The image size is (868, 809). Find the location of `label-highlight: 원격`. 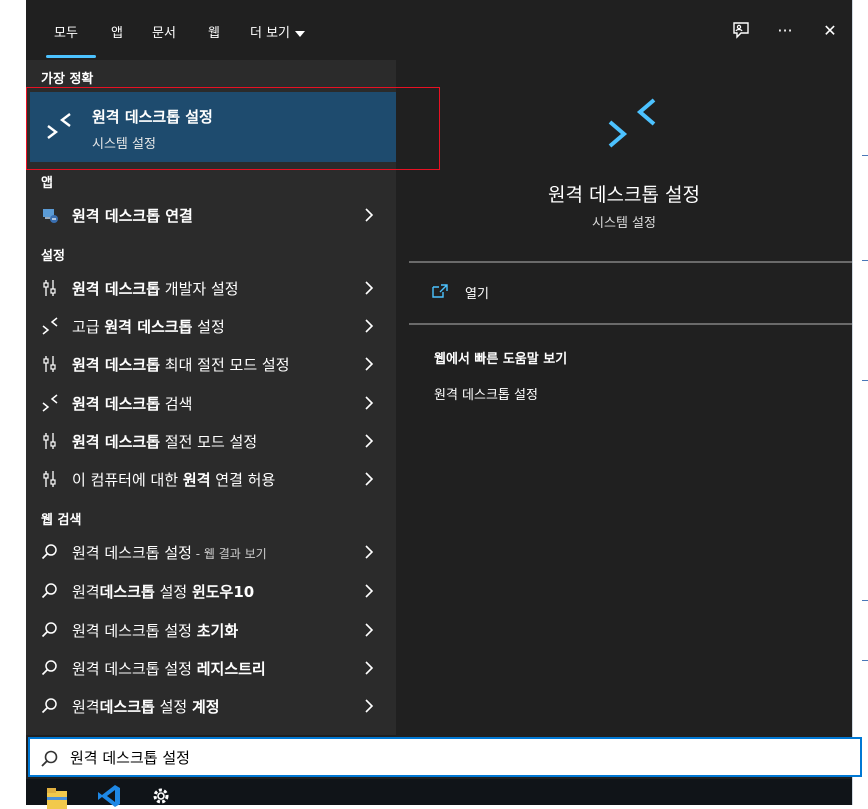

label-highlight: 원격 is located at coordinates (196, 480).